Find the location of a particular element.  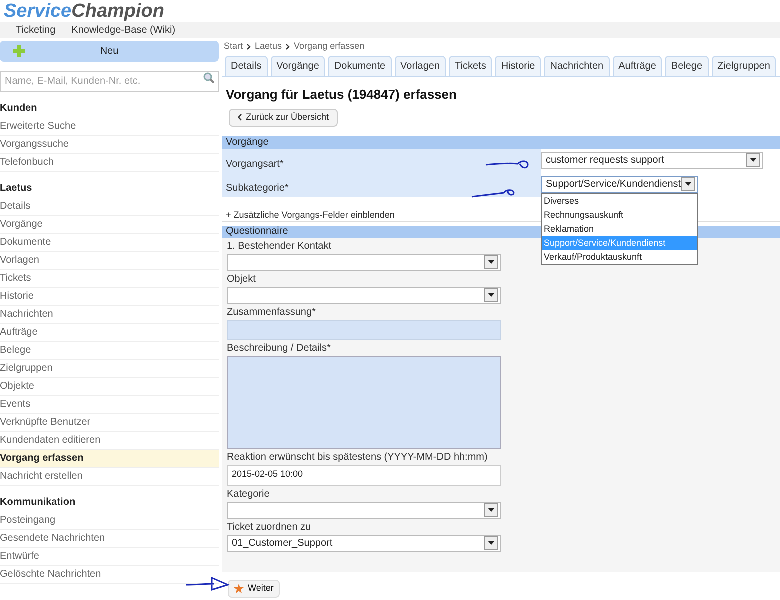

sidebar-item: Belege is located at coordinates (109, 351).